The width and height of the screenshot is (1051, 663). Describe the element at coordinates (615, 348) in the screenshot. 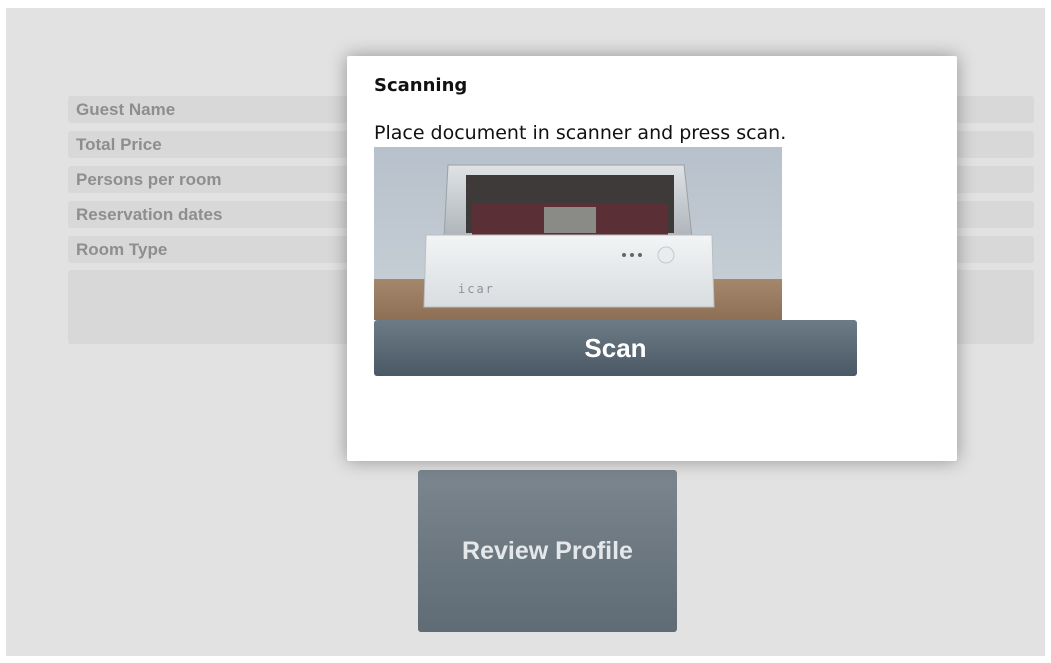

I see `scan-button: Scan` at that location.